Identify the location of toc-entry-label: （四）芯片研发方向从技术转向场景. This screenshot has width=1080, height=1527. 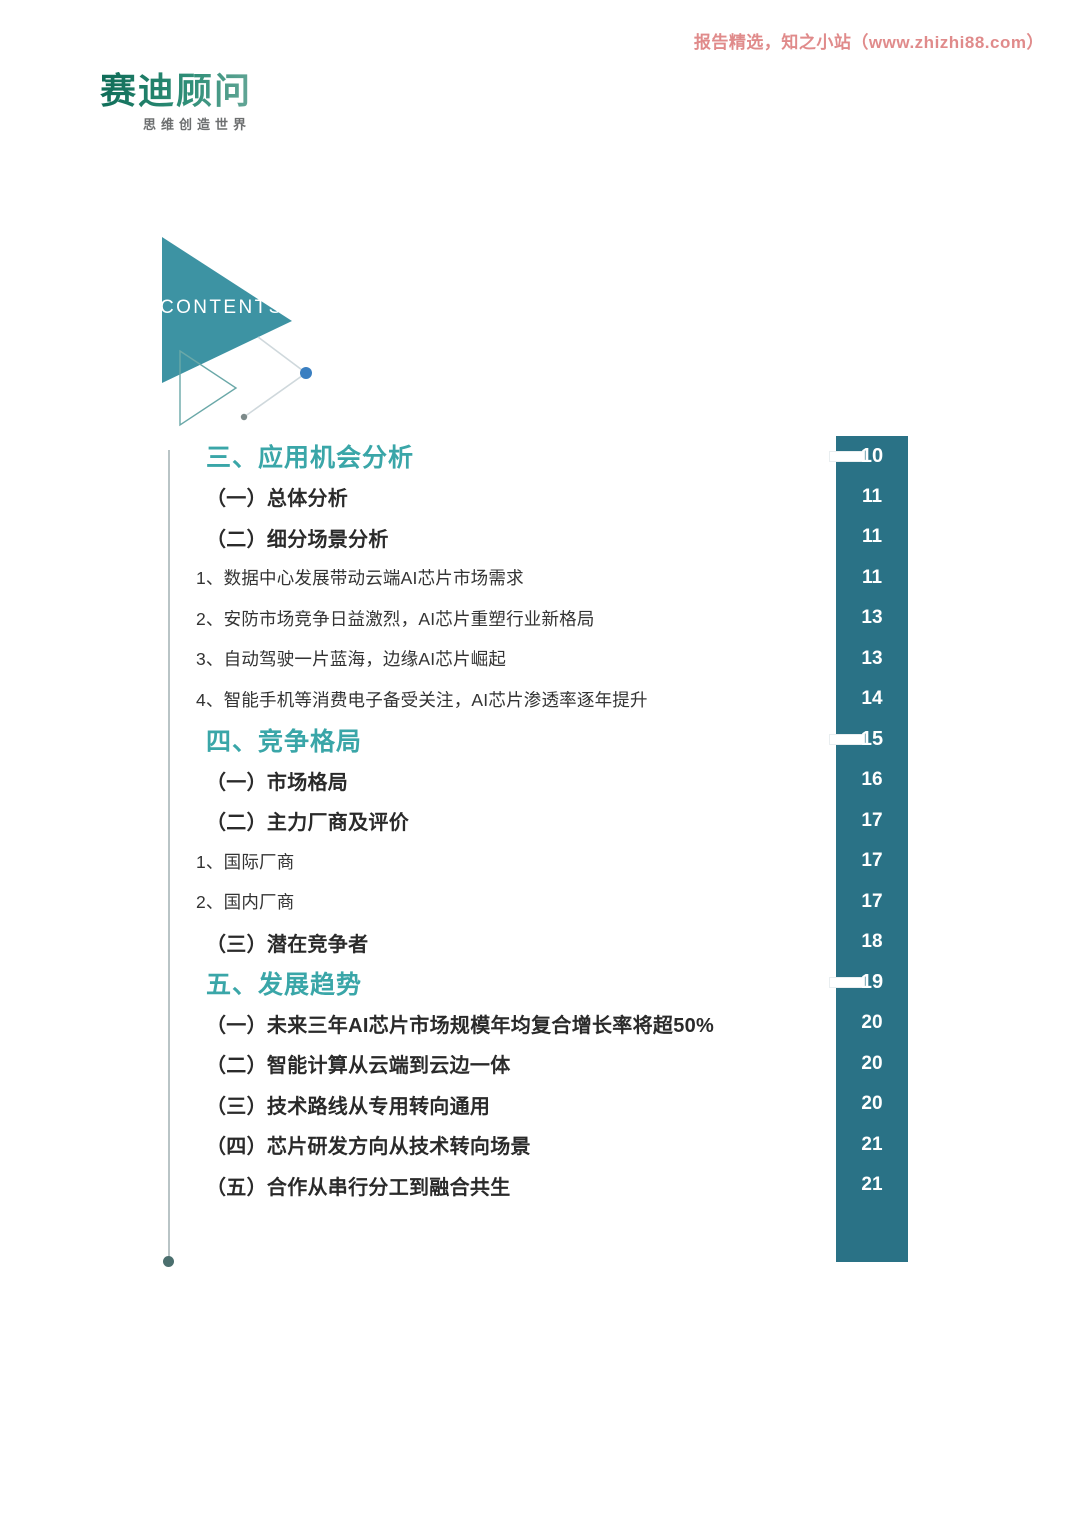
(368, 1147).